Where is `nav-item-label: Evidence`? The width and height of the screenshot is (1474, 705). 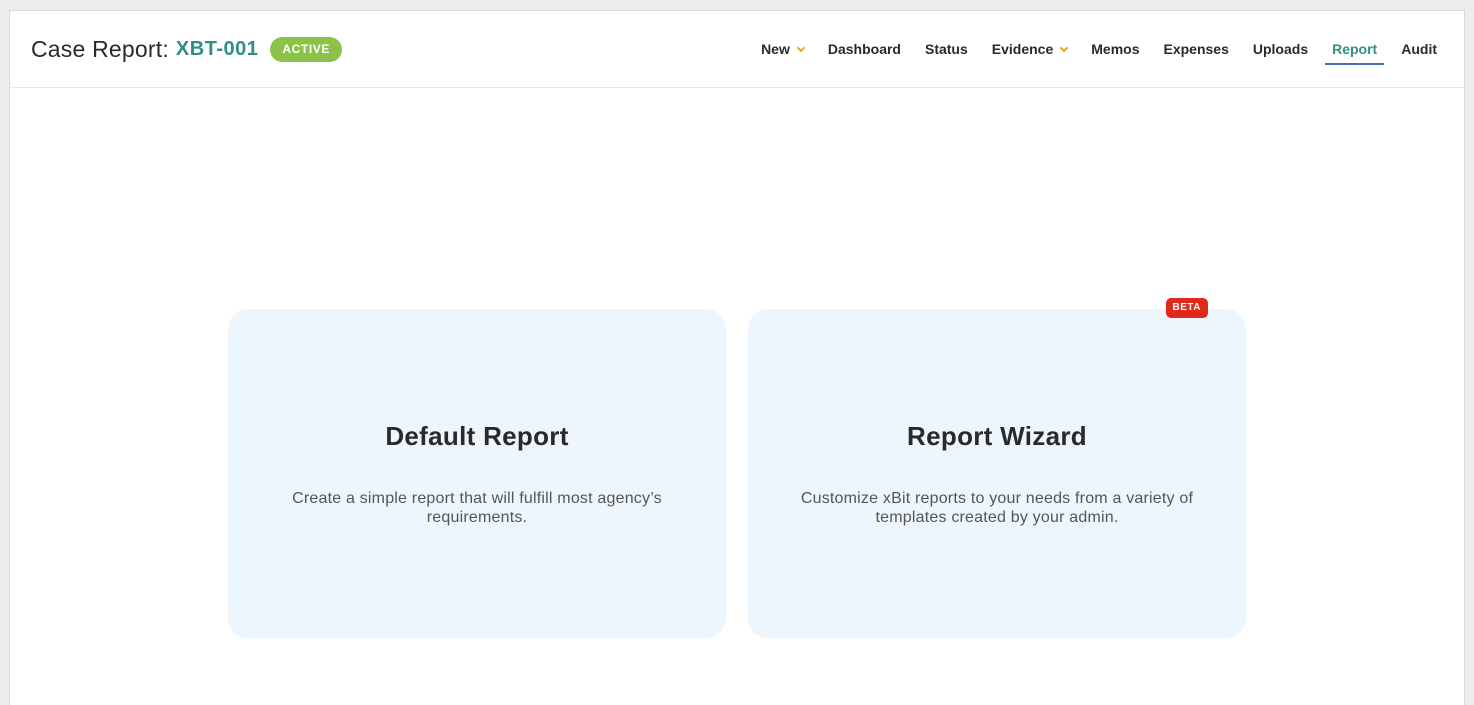
nav-item-label: Evidence is located at coordinates (1022, 49).